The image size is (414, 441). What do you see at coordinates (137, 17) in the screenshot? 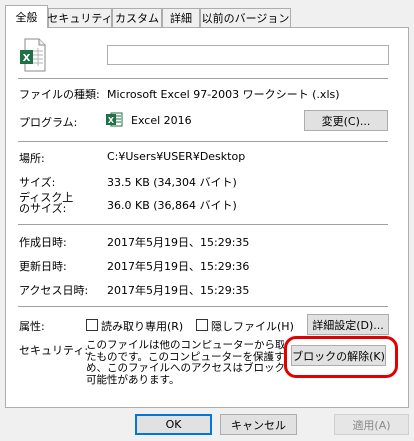
I see `tab-custom: カスタム` at bounding box center [137, 17].